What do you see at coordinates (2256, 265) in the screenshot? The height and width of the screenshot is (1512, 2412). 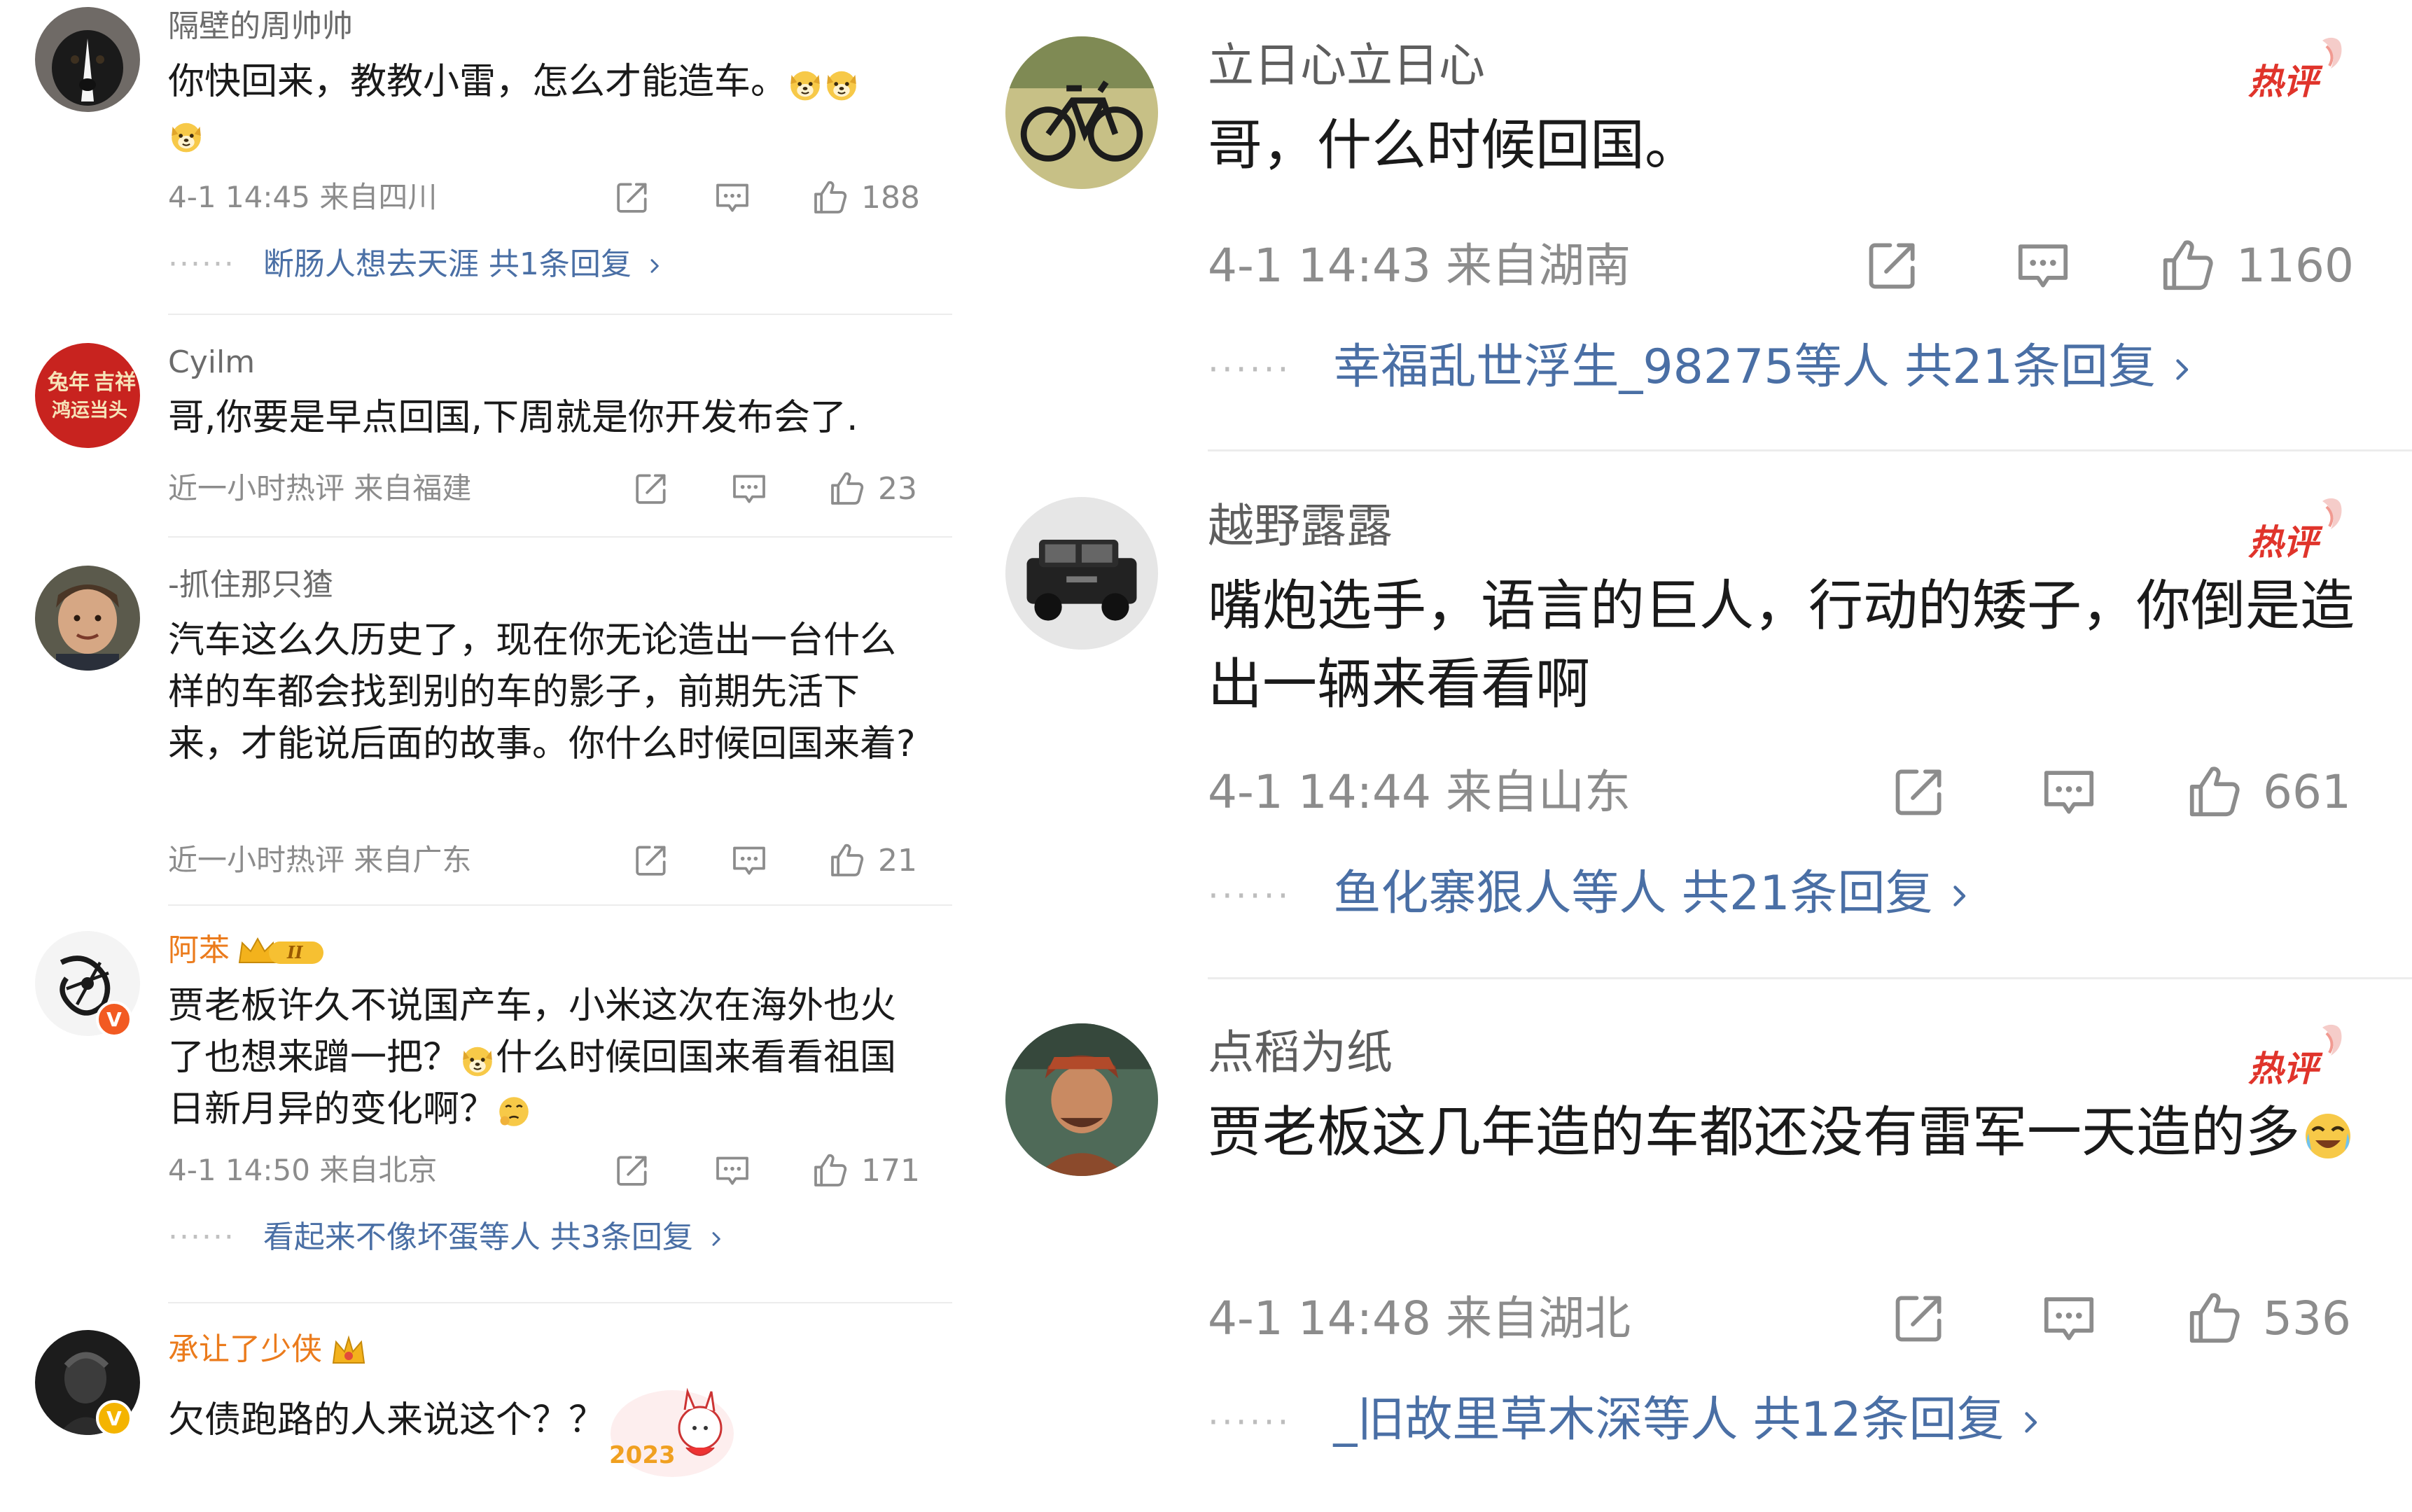 I see `like-button: 1160` at bounding box center [2256, 265].